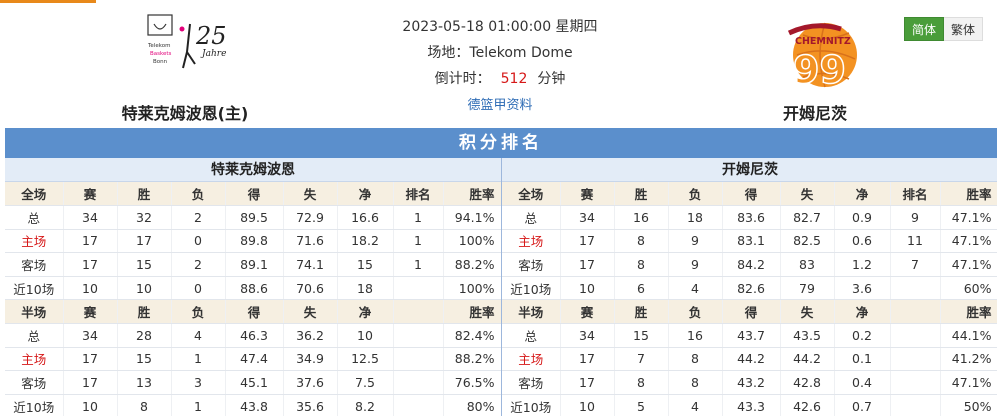  I want to click on svg-text: Telekom, so click(158, 46).